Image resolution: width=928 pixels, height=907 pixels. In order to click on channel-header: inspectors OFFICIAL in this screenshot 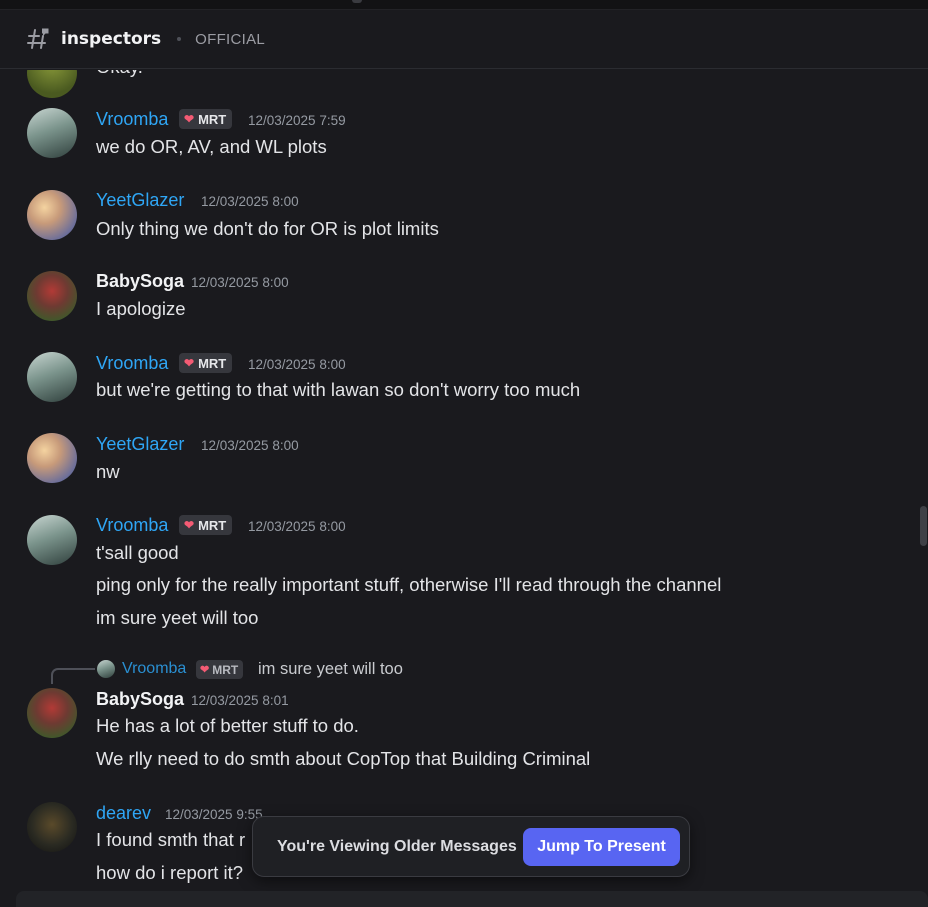, I will do `click(464, 39)`.